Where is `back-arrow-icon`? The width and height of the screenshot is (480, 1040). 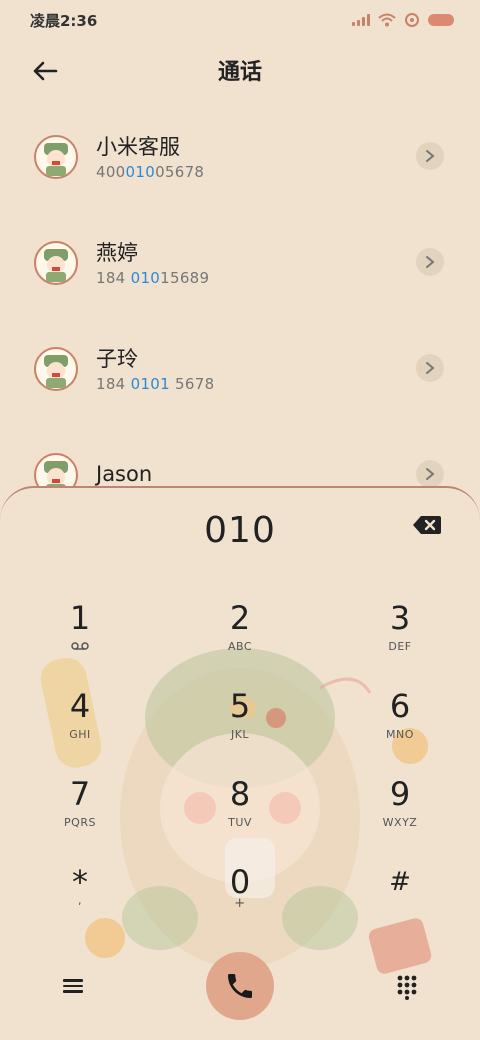
back-arrow-icon is located at coordinates (45, 71).